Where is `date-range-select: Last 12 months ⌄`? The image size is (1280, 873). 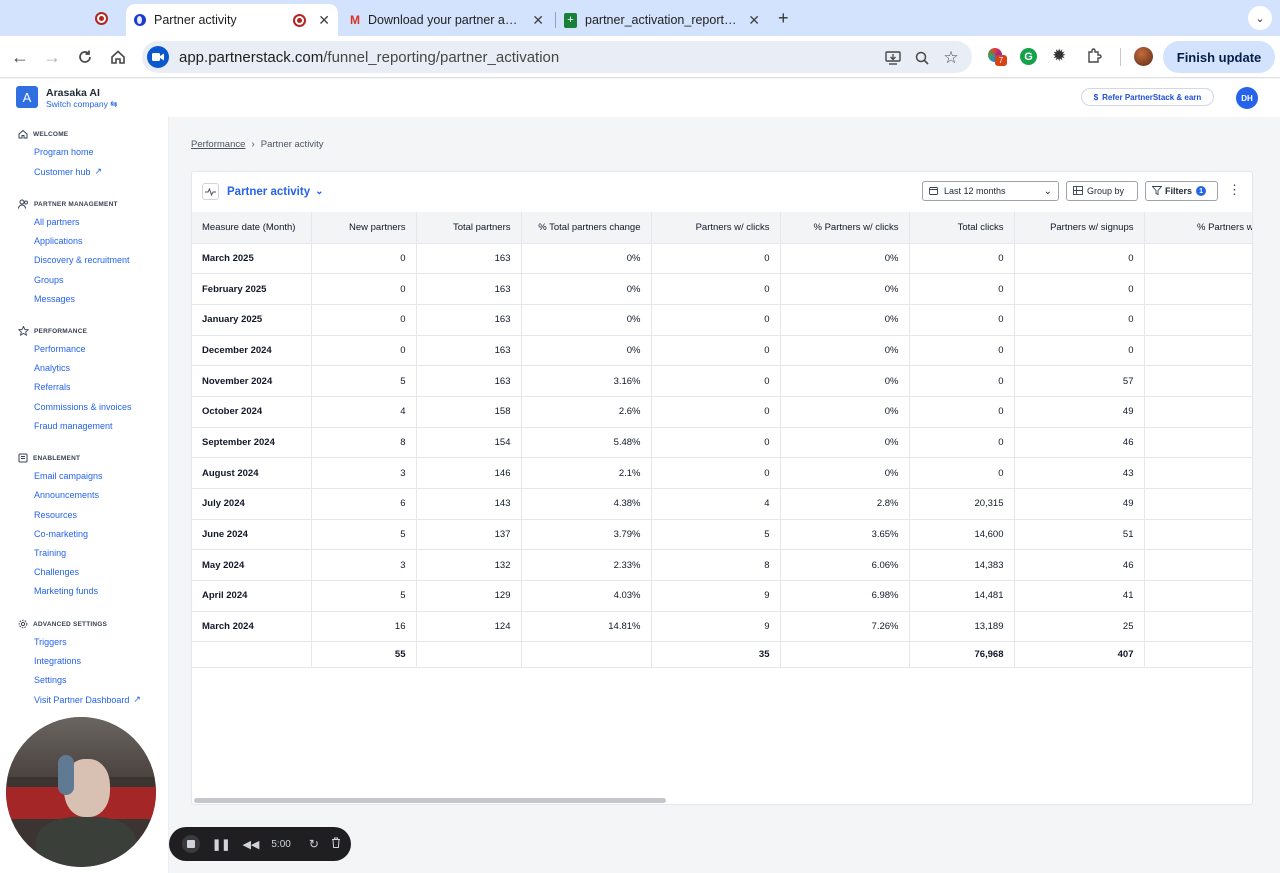 date-range-select: Last 12 months ⌄ is located at coordinates (990, 191).